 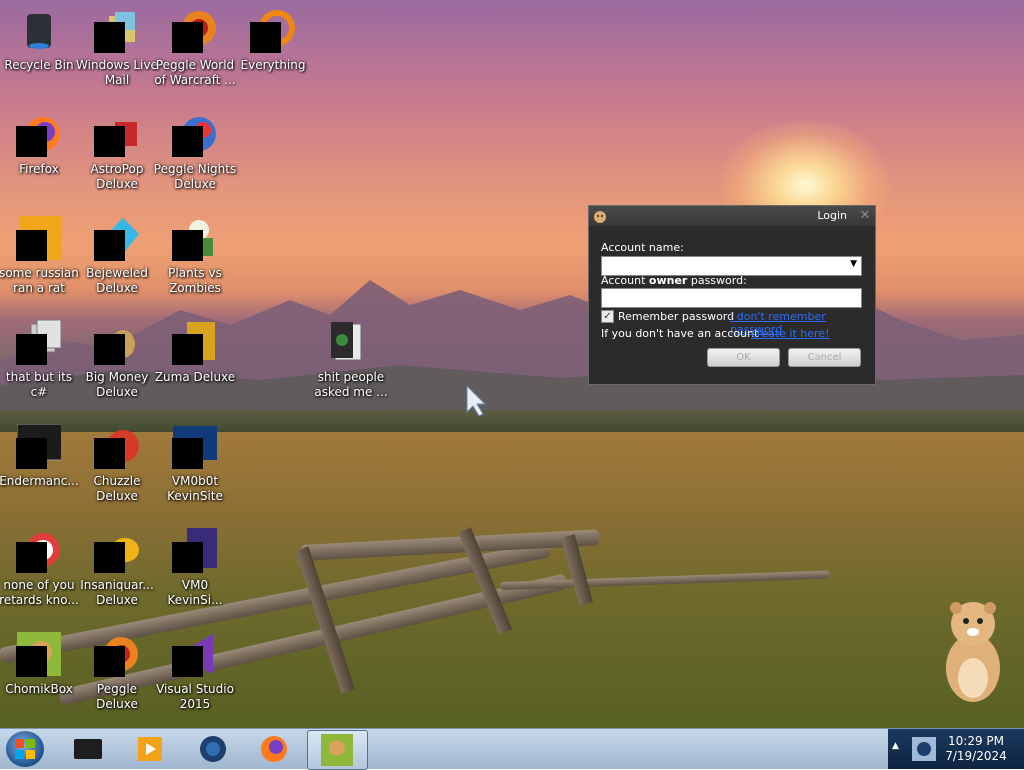 I want to click on account-name-combobox: ▼, so click(x=731, y=266).